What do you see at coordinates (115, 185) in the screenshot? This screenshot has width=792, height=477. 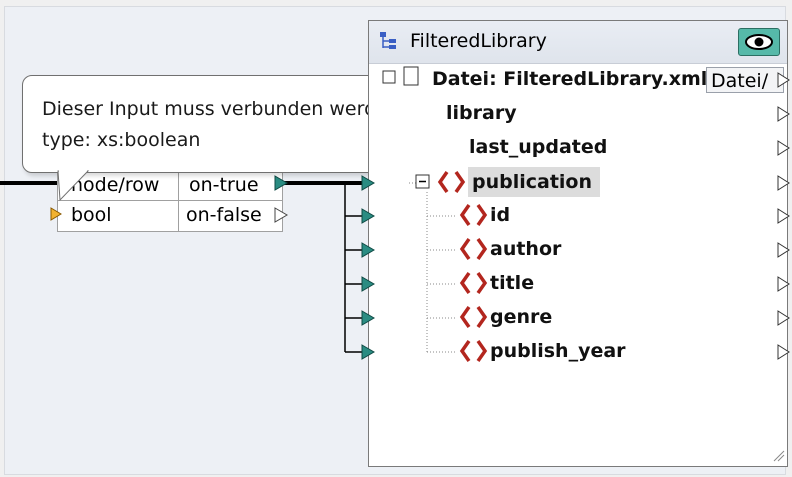 I see `input-node-row: node/row` at bounding box center [115, 185].